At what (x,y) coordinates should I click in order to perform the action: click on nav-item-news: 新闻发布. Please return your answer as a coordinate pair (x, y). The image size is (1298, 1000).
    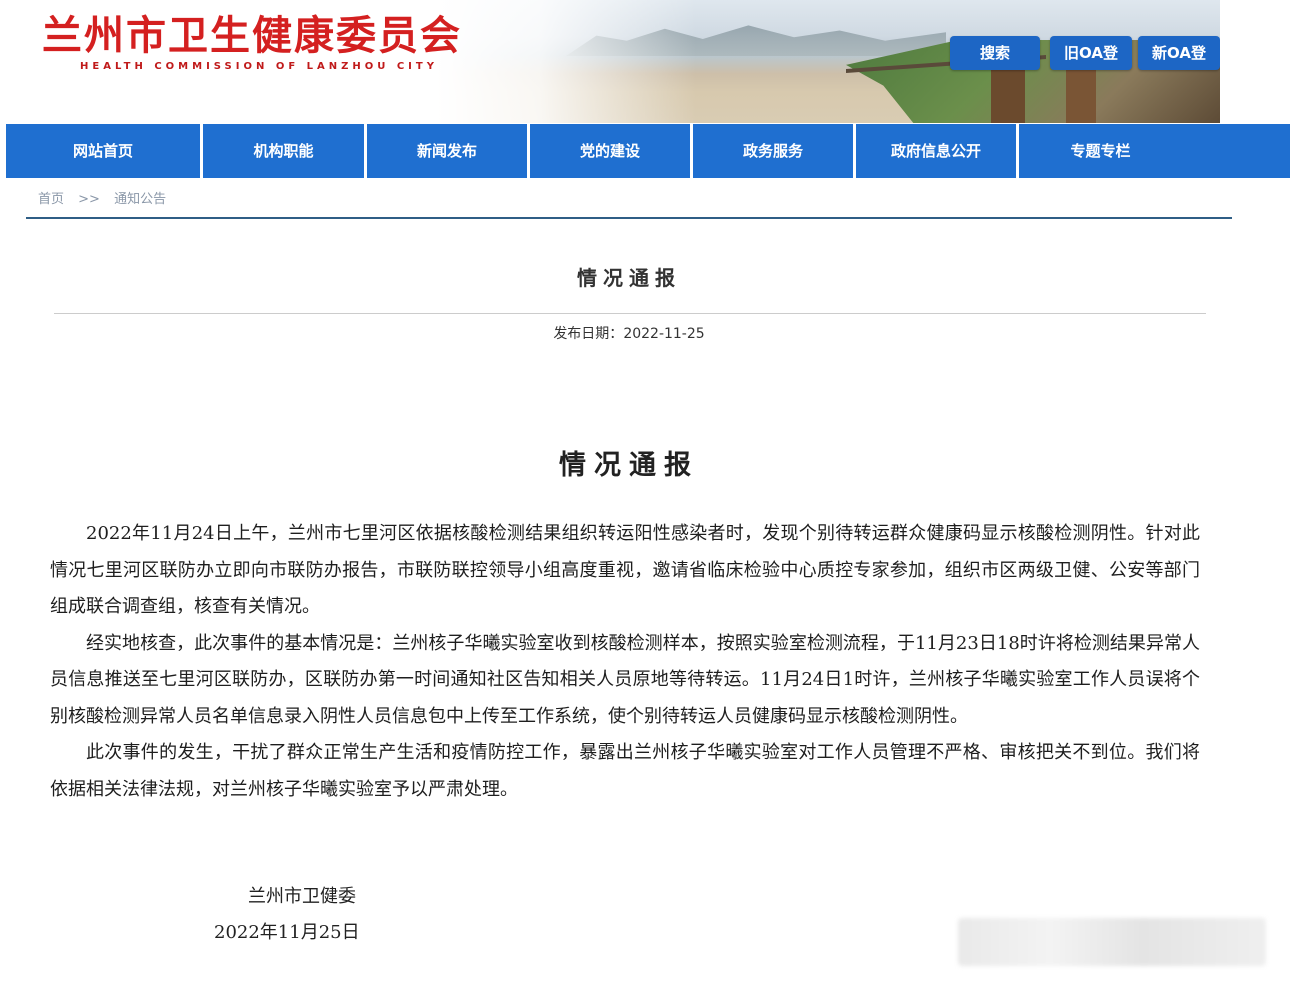
    Looking at the image, I should click on (448, 151).